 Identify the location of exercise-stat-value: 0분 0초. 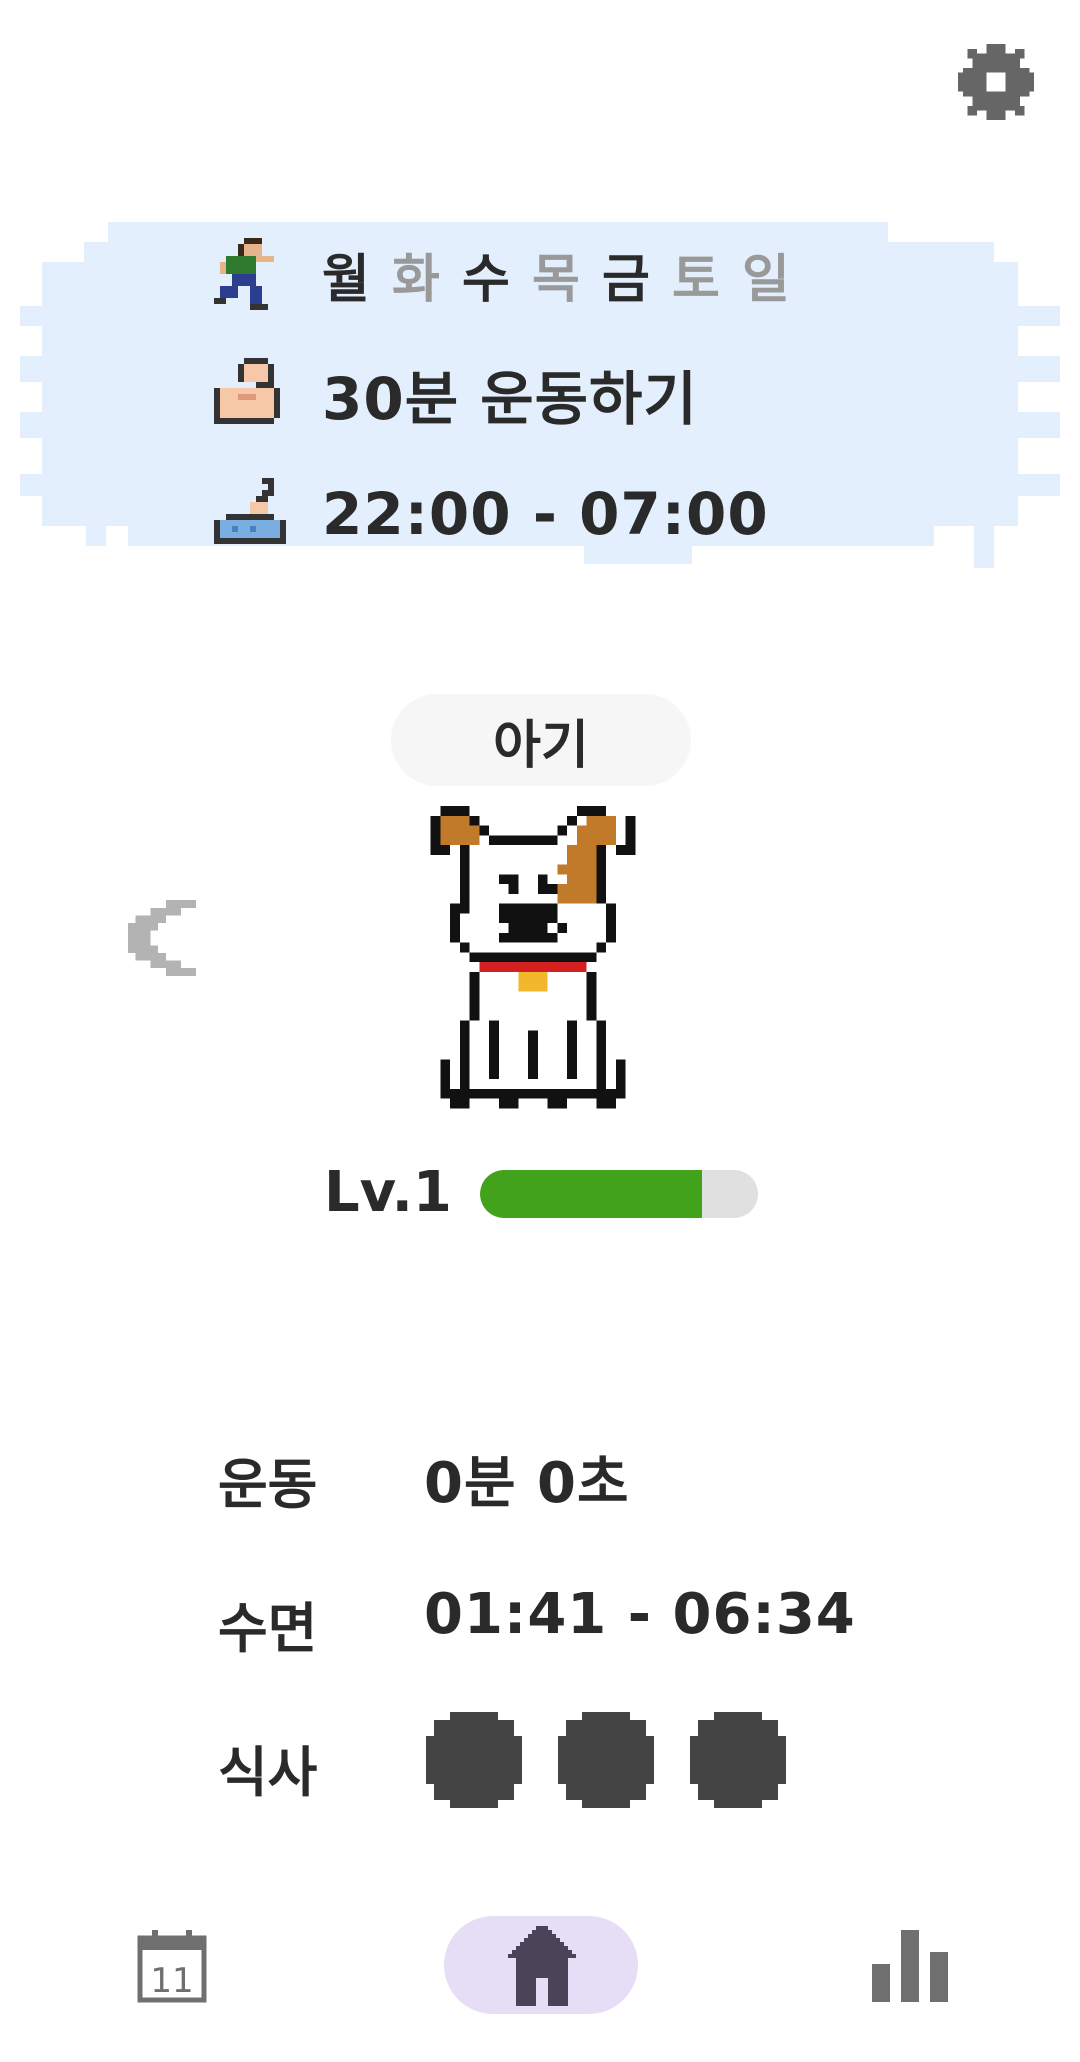
(527, 1483).